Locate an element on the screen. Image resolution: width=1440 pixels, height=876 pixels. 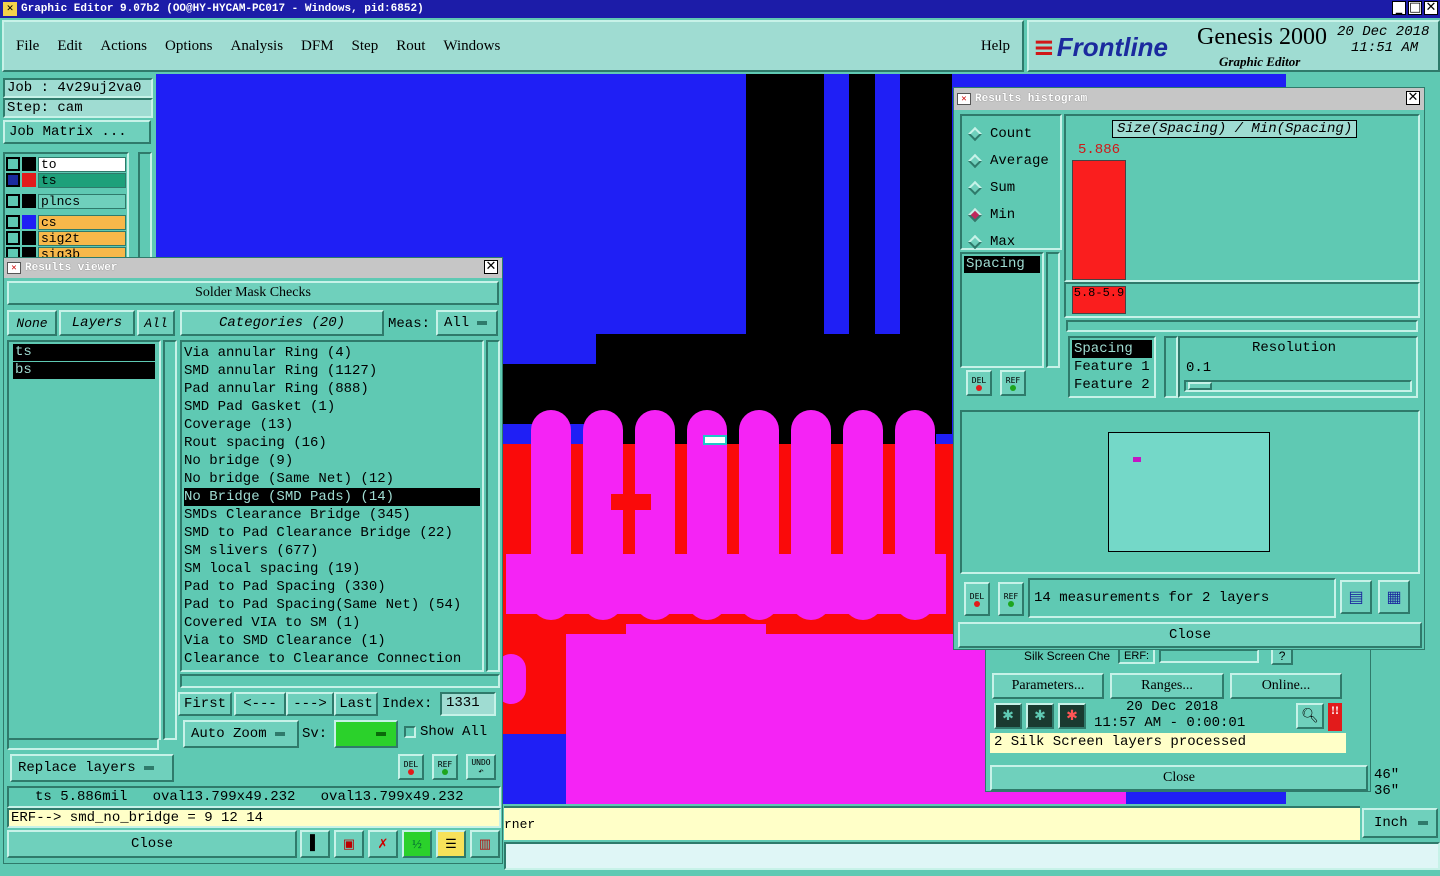
category-item: Pad to Pad Spacing(Same Net) (54) is located at coordinates (332, 605).